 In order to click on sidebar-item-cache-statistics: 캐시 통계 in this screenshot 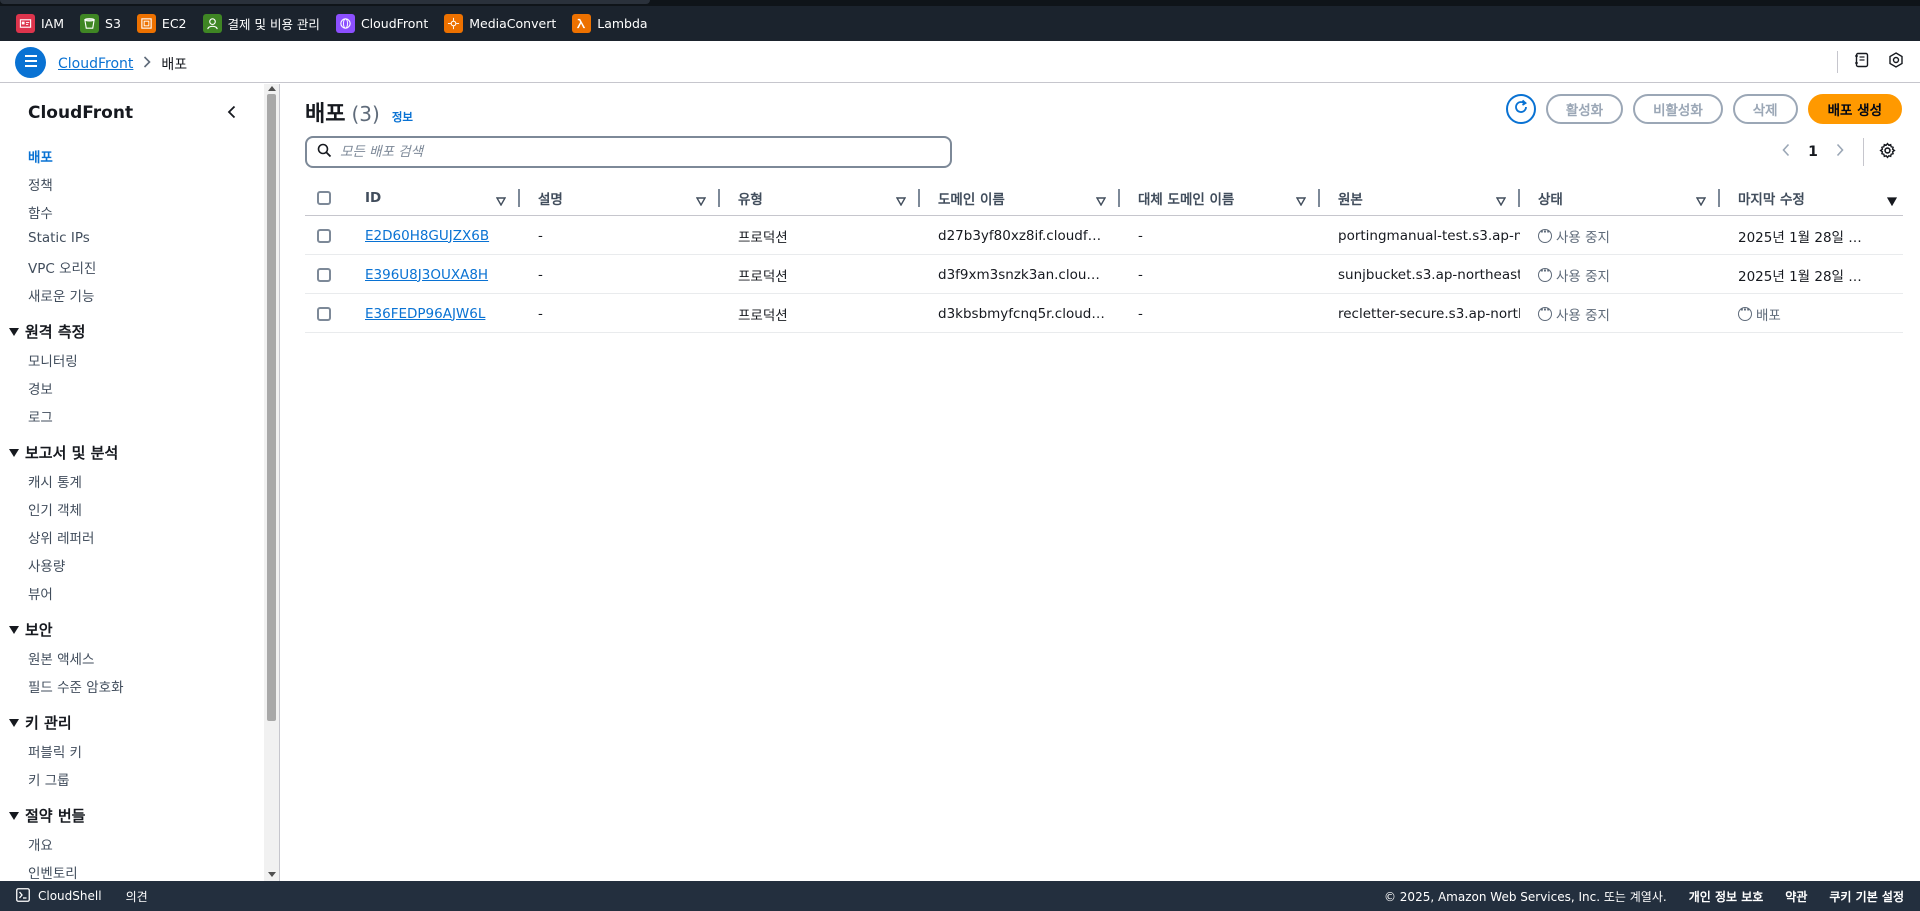, I will do `click(55, 481)`.